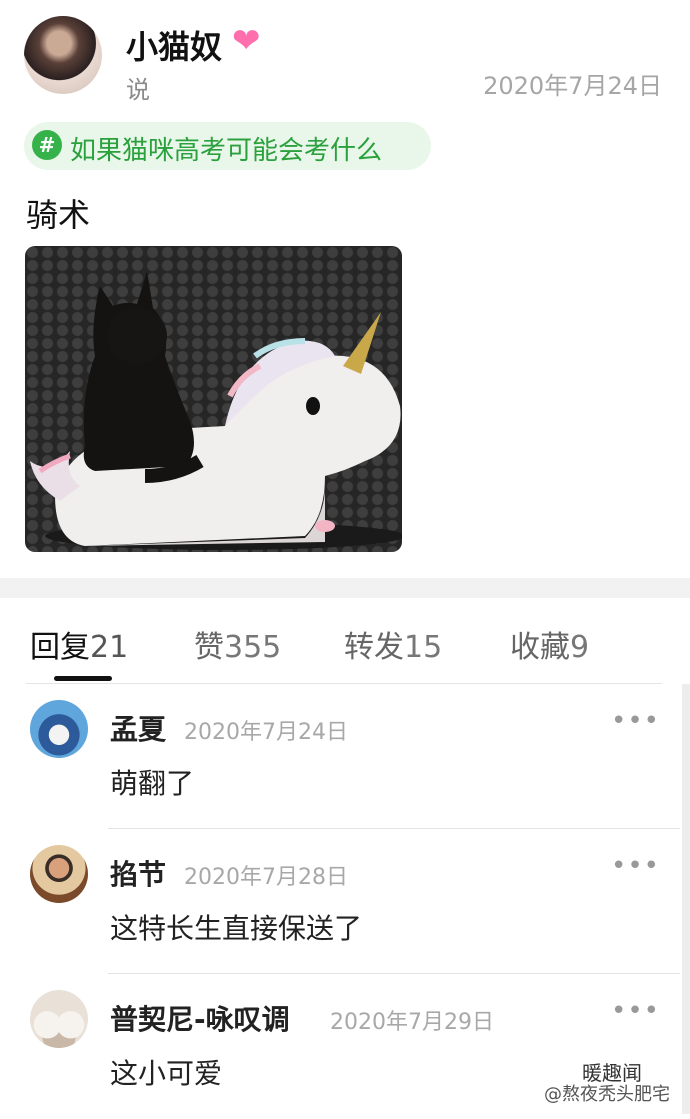 This screenshot has height=1119, width=690. I want to click on tab-replies: 回复21, so click(79, 644).